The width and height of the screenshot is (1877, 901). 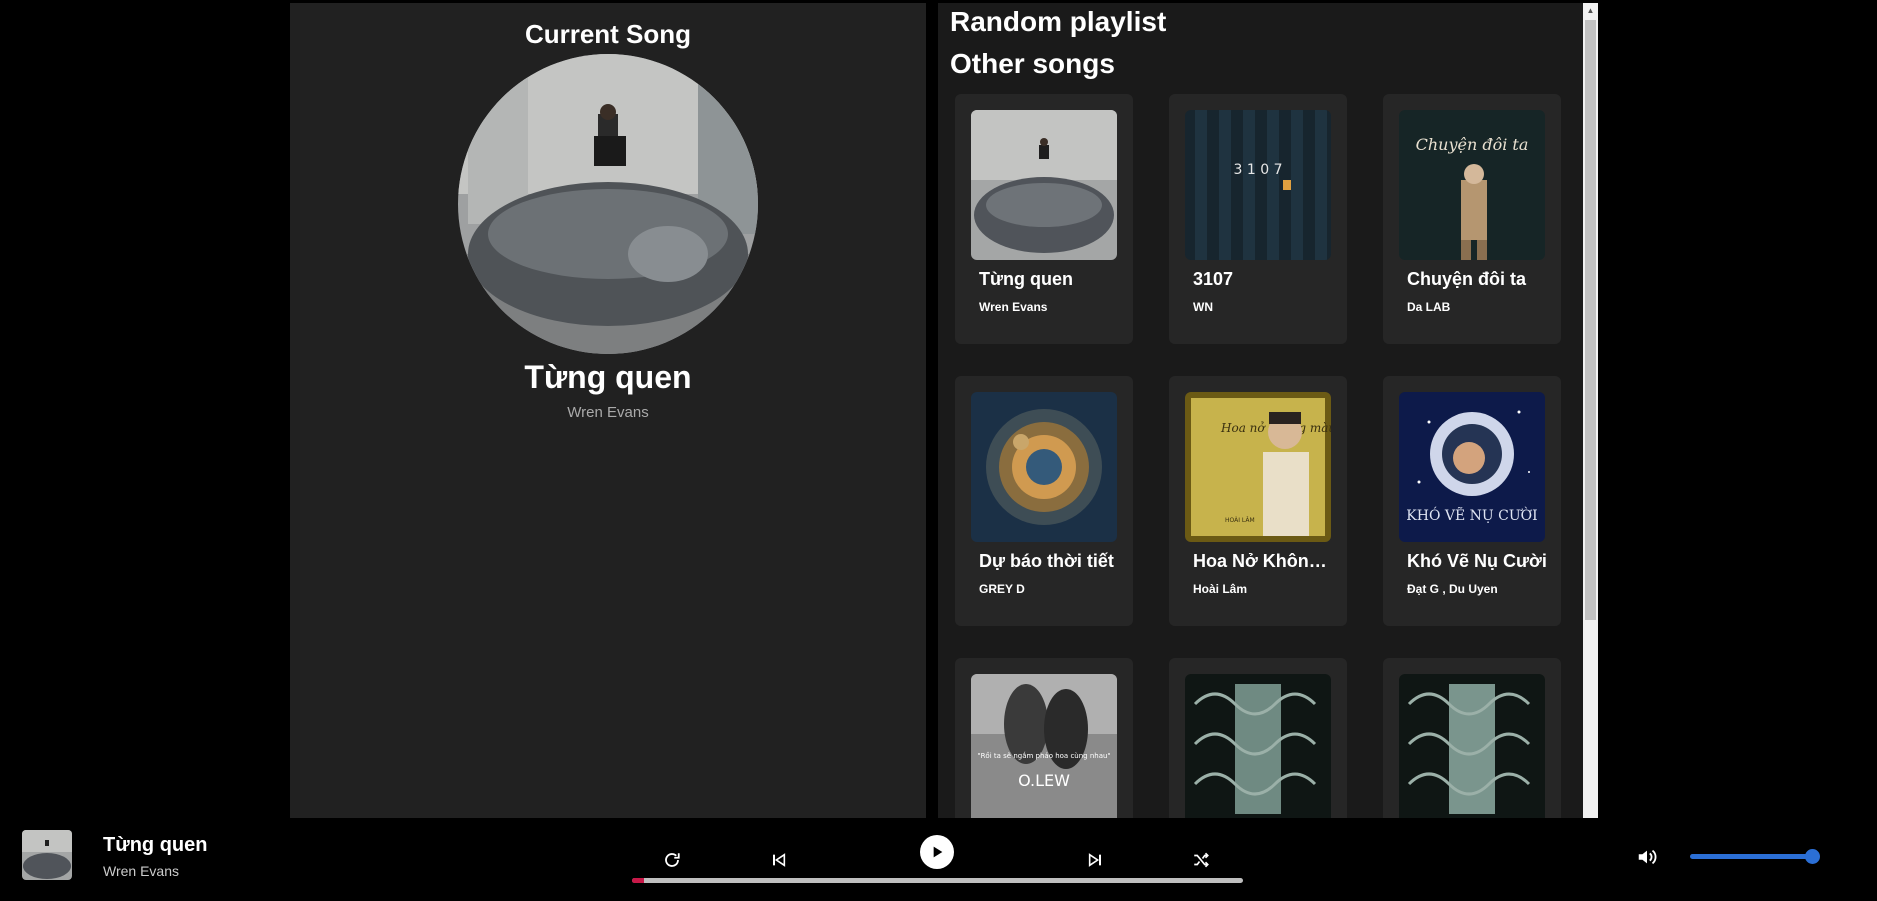 I want to click on playlist-scrollbar: ▲, so click(x=1590, y=410).